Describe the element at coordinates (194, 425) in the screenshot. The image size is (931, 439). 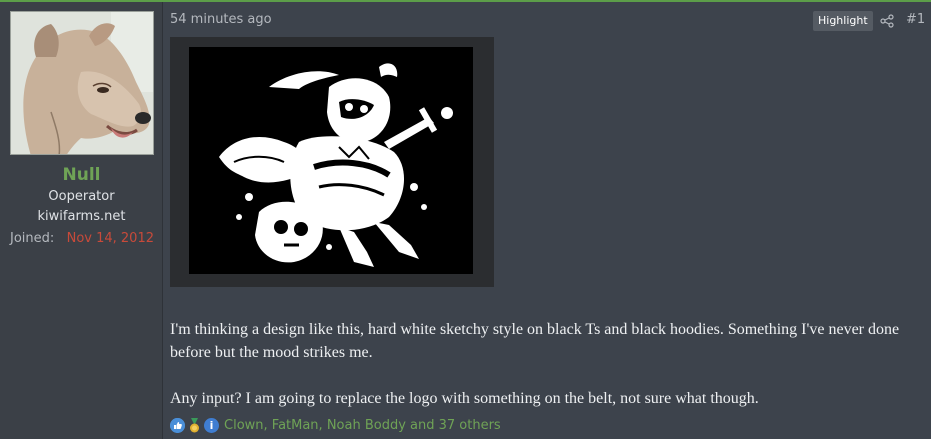
I see `medal-icon` at that location.